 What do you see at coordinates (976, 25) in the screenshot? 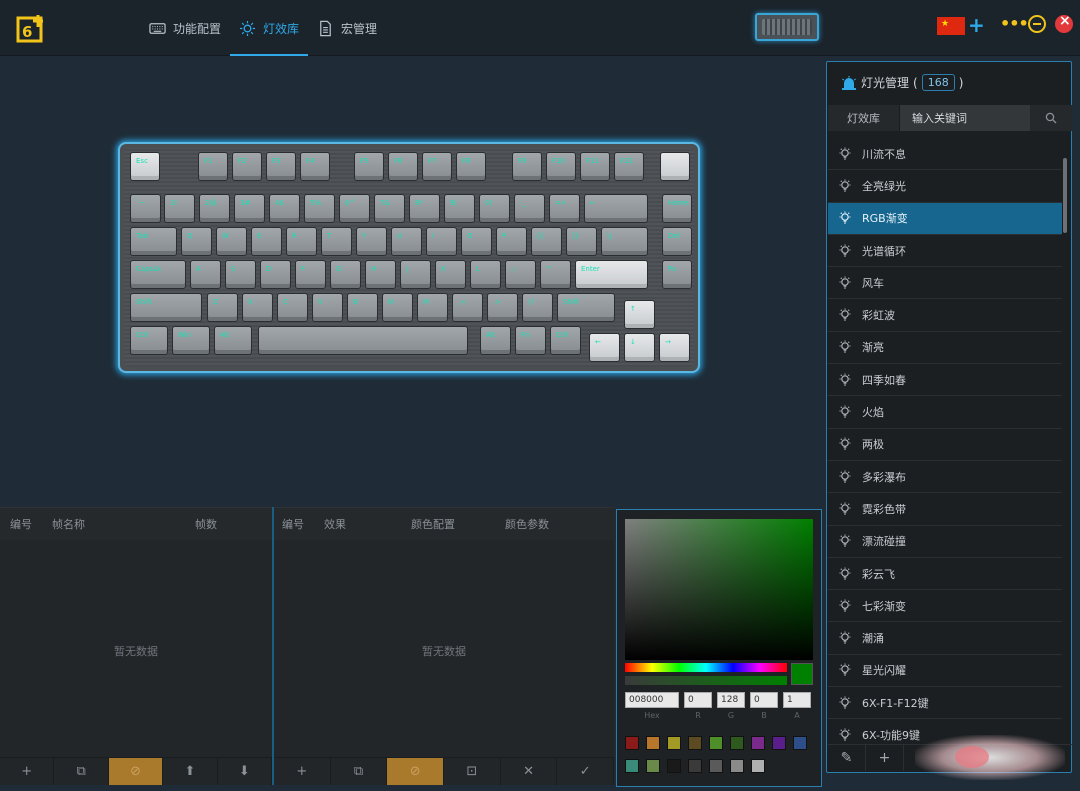
I see `add-language-icon: +` at bounding box center [976, 25].